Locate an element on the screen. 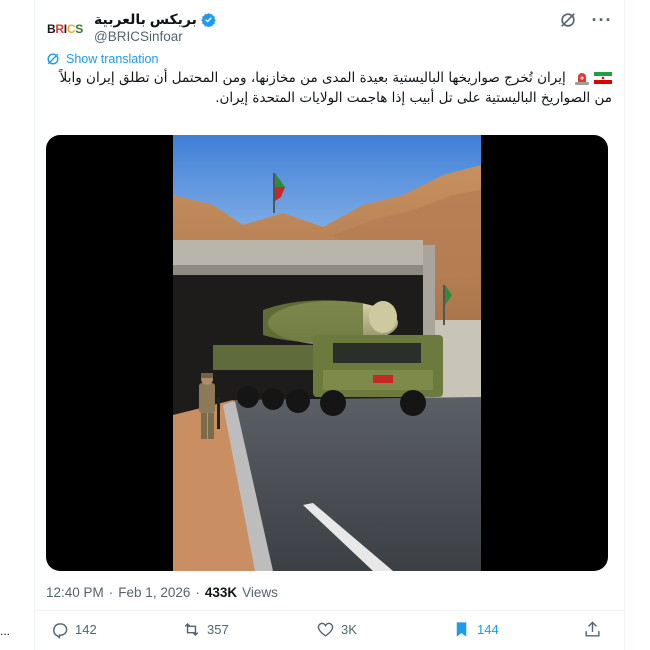 Image resolution: width=650 pixels, height=650 pixels. divider is located at coordinates (329, 610).